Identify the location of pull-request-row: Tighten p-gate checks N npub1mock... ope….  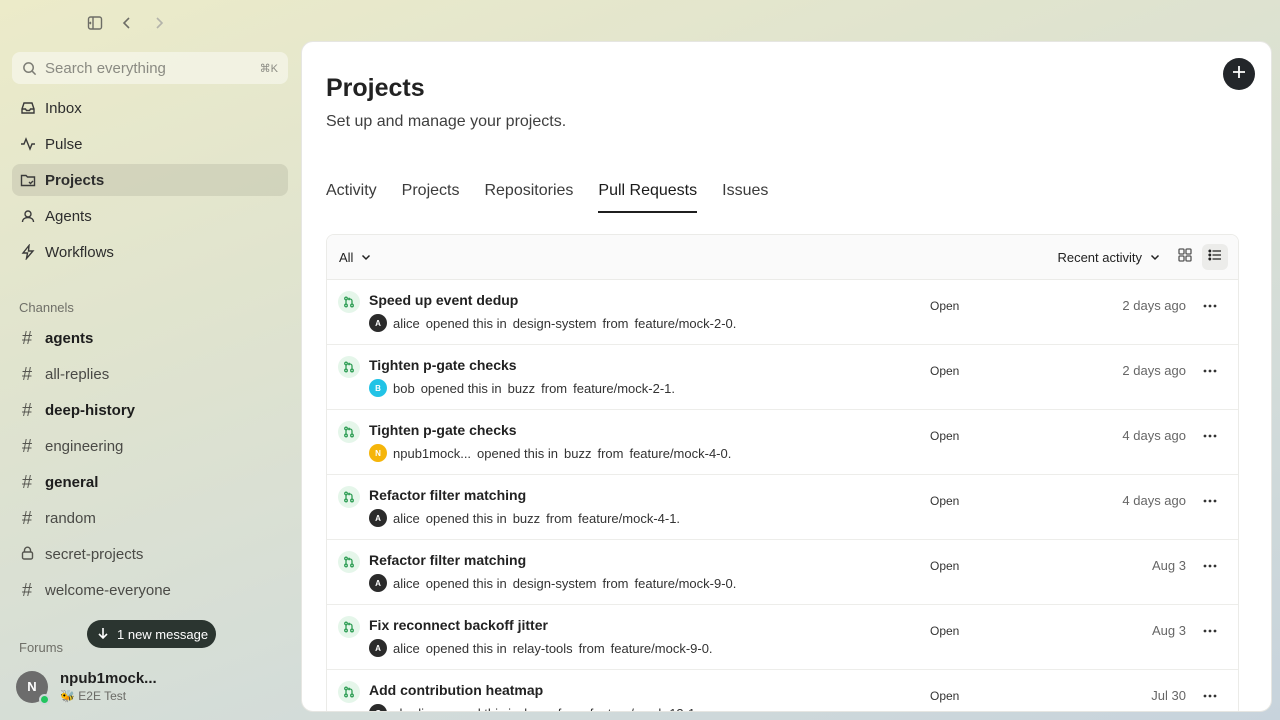
(782, 442).